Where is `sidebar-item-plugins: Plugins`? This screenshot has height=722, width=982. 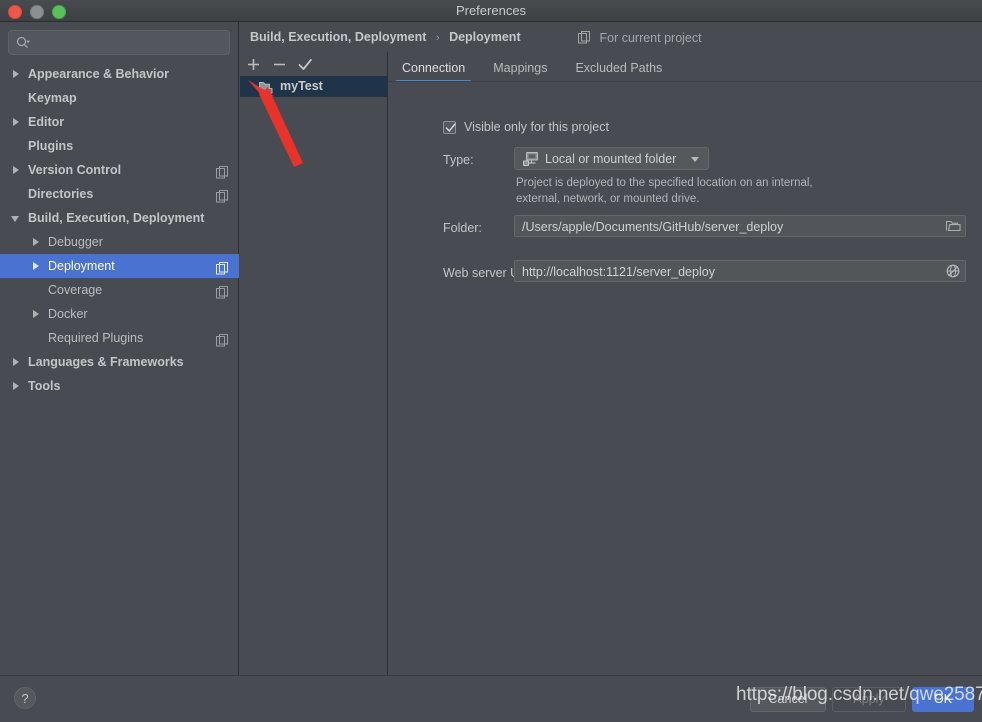 sidebar-item-plugins: Plugins is located at coordinates (119, 146).